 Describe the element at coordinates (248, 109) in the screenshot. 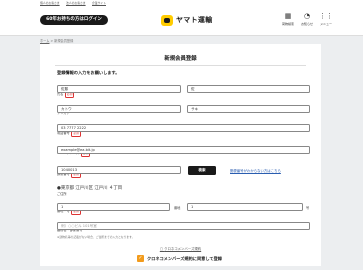

I see `first-name-kana-input: サキ` at that location.